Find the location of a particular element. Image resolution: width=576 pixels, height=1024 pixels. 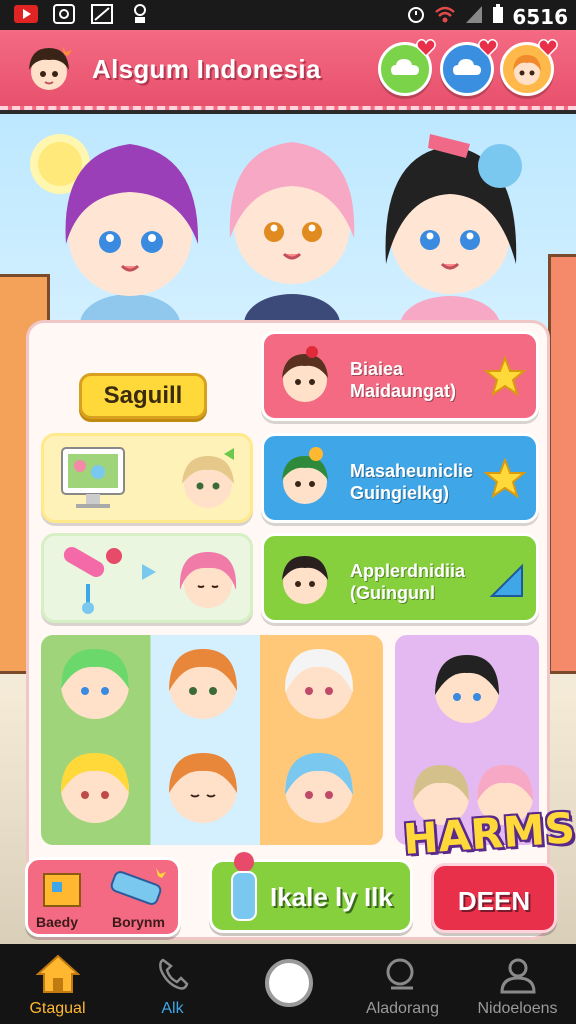

card-title: Masaheuniclie is located at coordinates (412, 471).